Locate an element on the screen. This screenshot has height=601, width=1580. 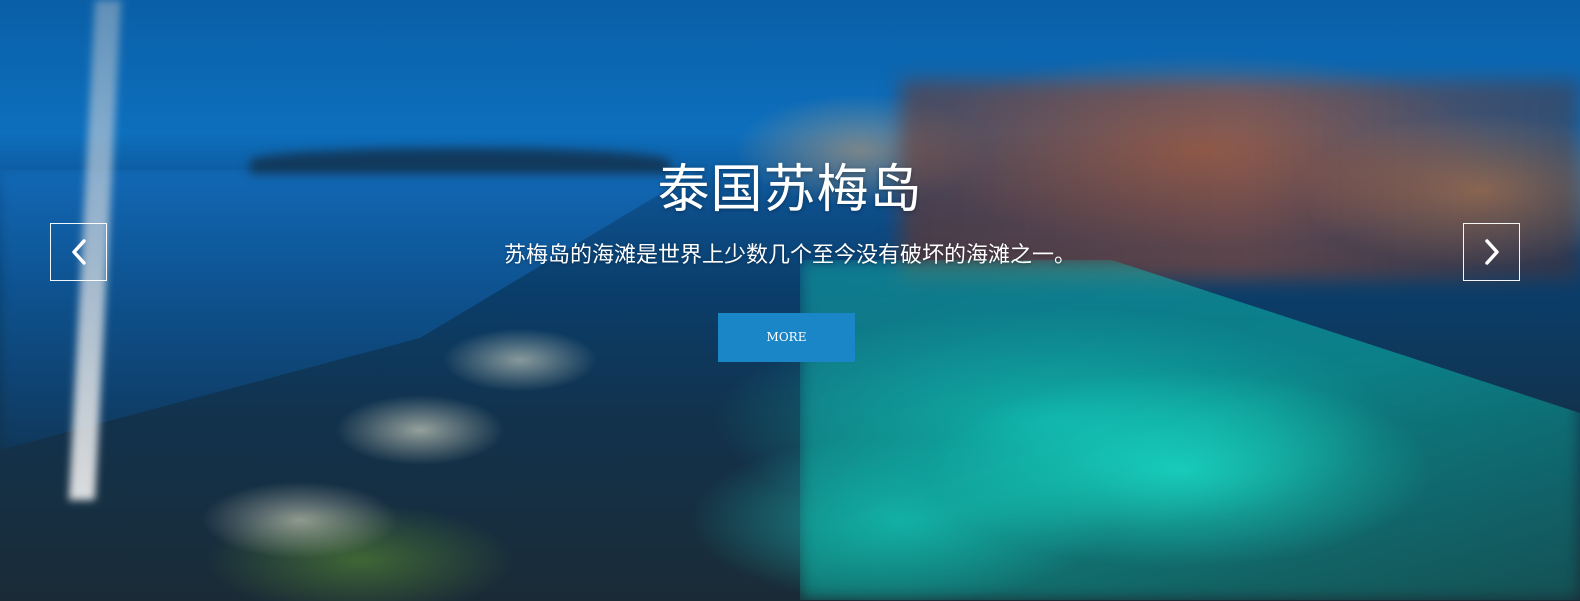
more-button: MORE is located at coordinates (786, 337).